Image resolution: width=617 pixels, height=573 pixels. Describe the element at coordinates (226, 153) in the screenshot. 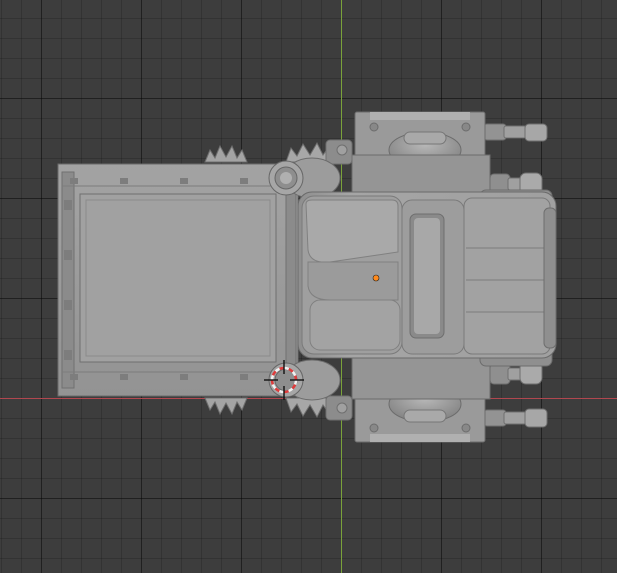

I see `wheel-hub-top-left` at that location.